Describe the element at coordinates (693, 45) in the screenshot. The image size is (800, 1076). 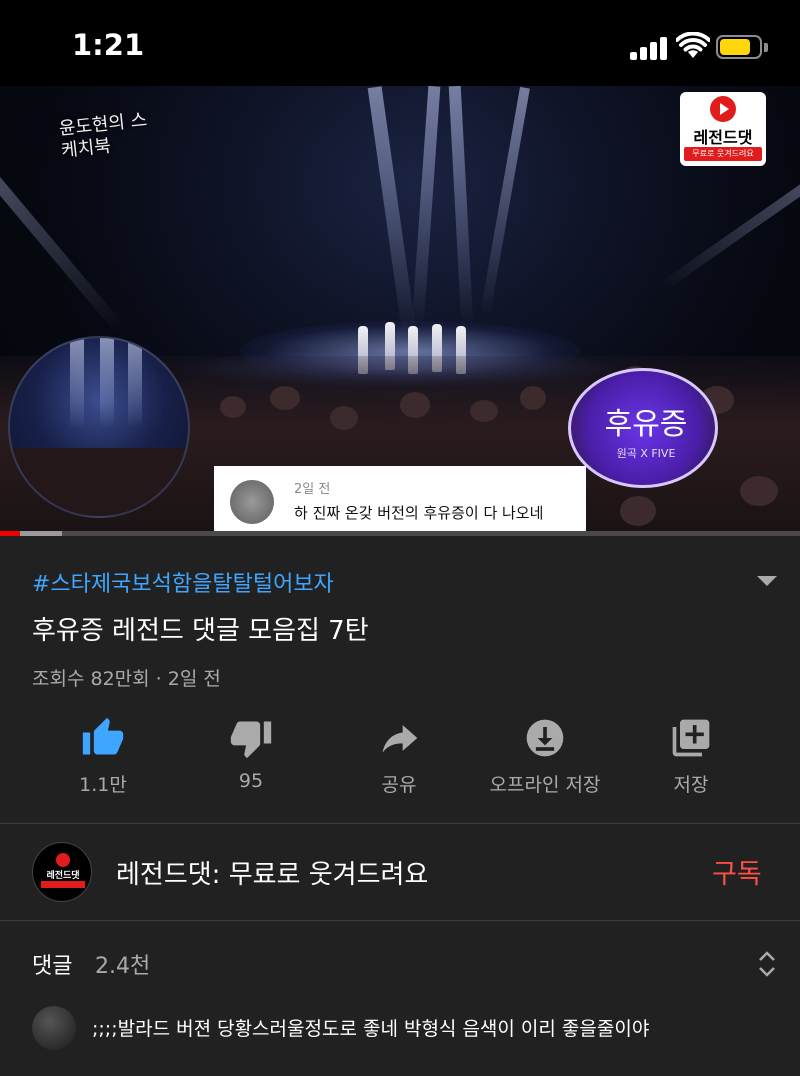
I see `wifi-icon` at that location.